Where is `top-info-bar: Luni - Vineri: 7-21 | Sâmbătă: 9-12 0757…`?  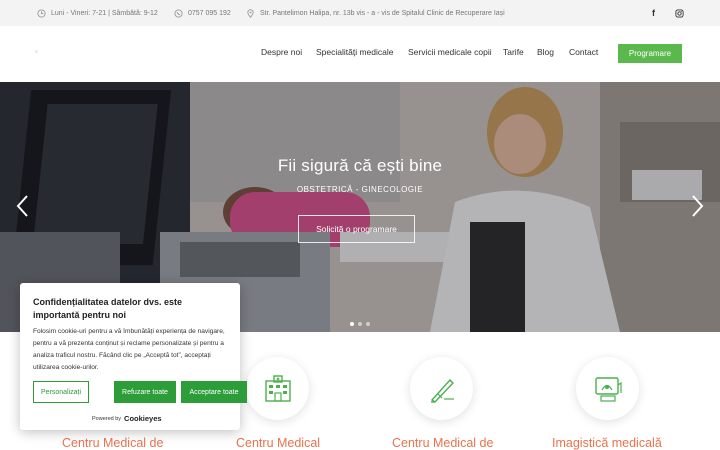 top-info-bar: Luni - Vineri: 7-21 | Sâmbătă: 9-12 0757… is located at coordinates (360, 13).